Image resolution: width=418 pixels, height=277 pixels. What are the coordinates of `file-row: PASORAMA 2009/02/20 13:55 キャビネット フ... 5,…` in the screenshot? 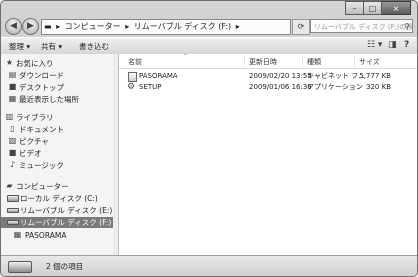 It's located at (268, 76).